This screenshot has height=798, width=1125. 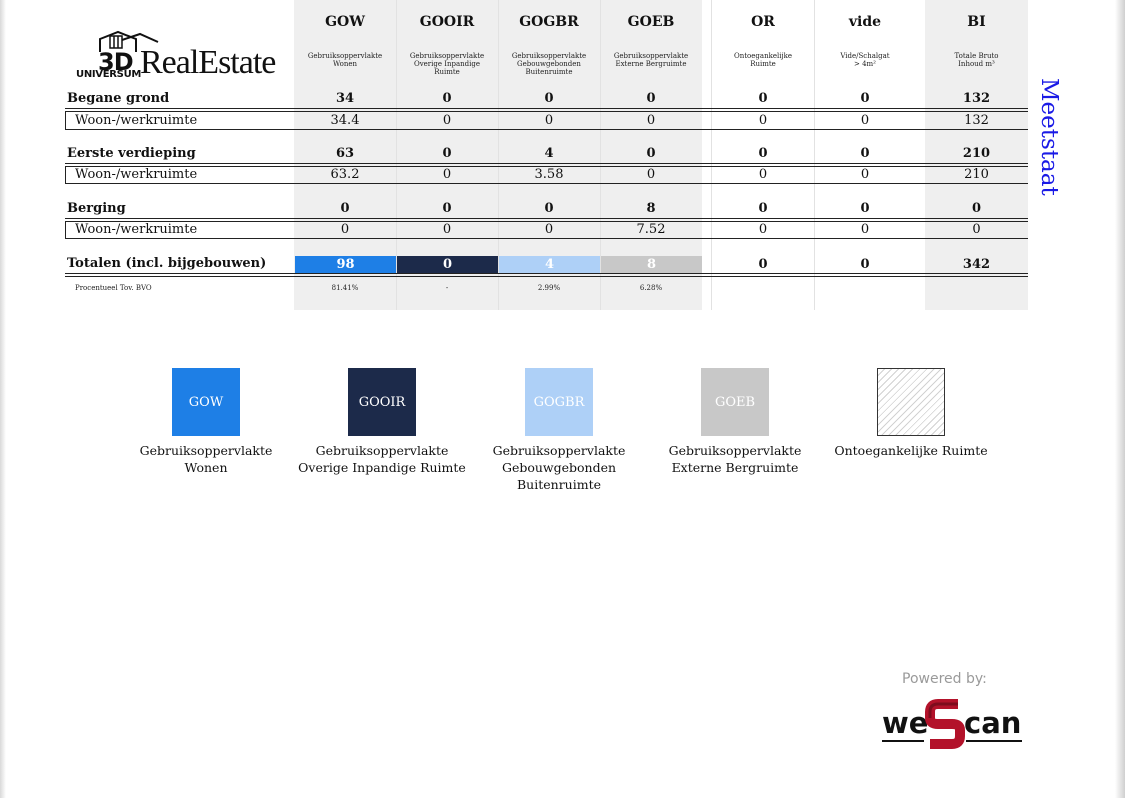 I want to click on total-vide: 0, so click(x=865, y=264).